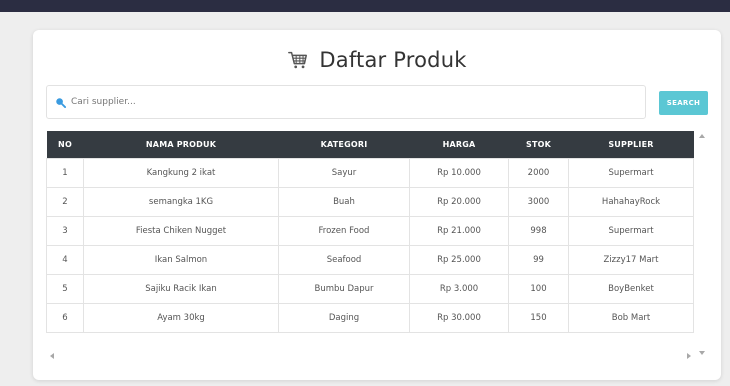 This screenshot has height=386, width=730. I want to click on cell-no: 5, so click(65, 288).